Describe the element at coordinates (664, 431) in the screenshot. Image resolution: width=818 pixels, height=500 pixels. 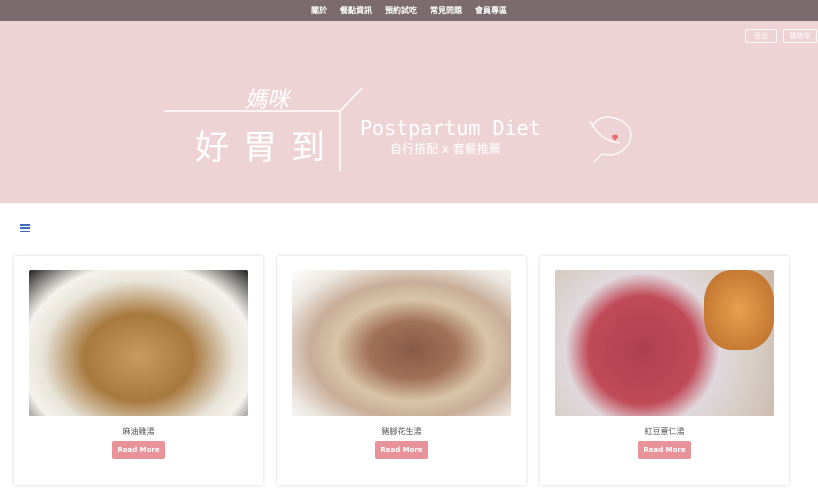
I see `card-title: 紅豆薏仁湯` at that location.